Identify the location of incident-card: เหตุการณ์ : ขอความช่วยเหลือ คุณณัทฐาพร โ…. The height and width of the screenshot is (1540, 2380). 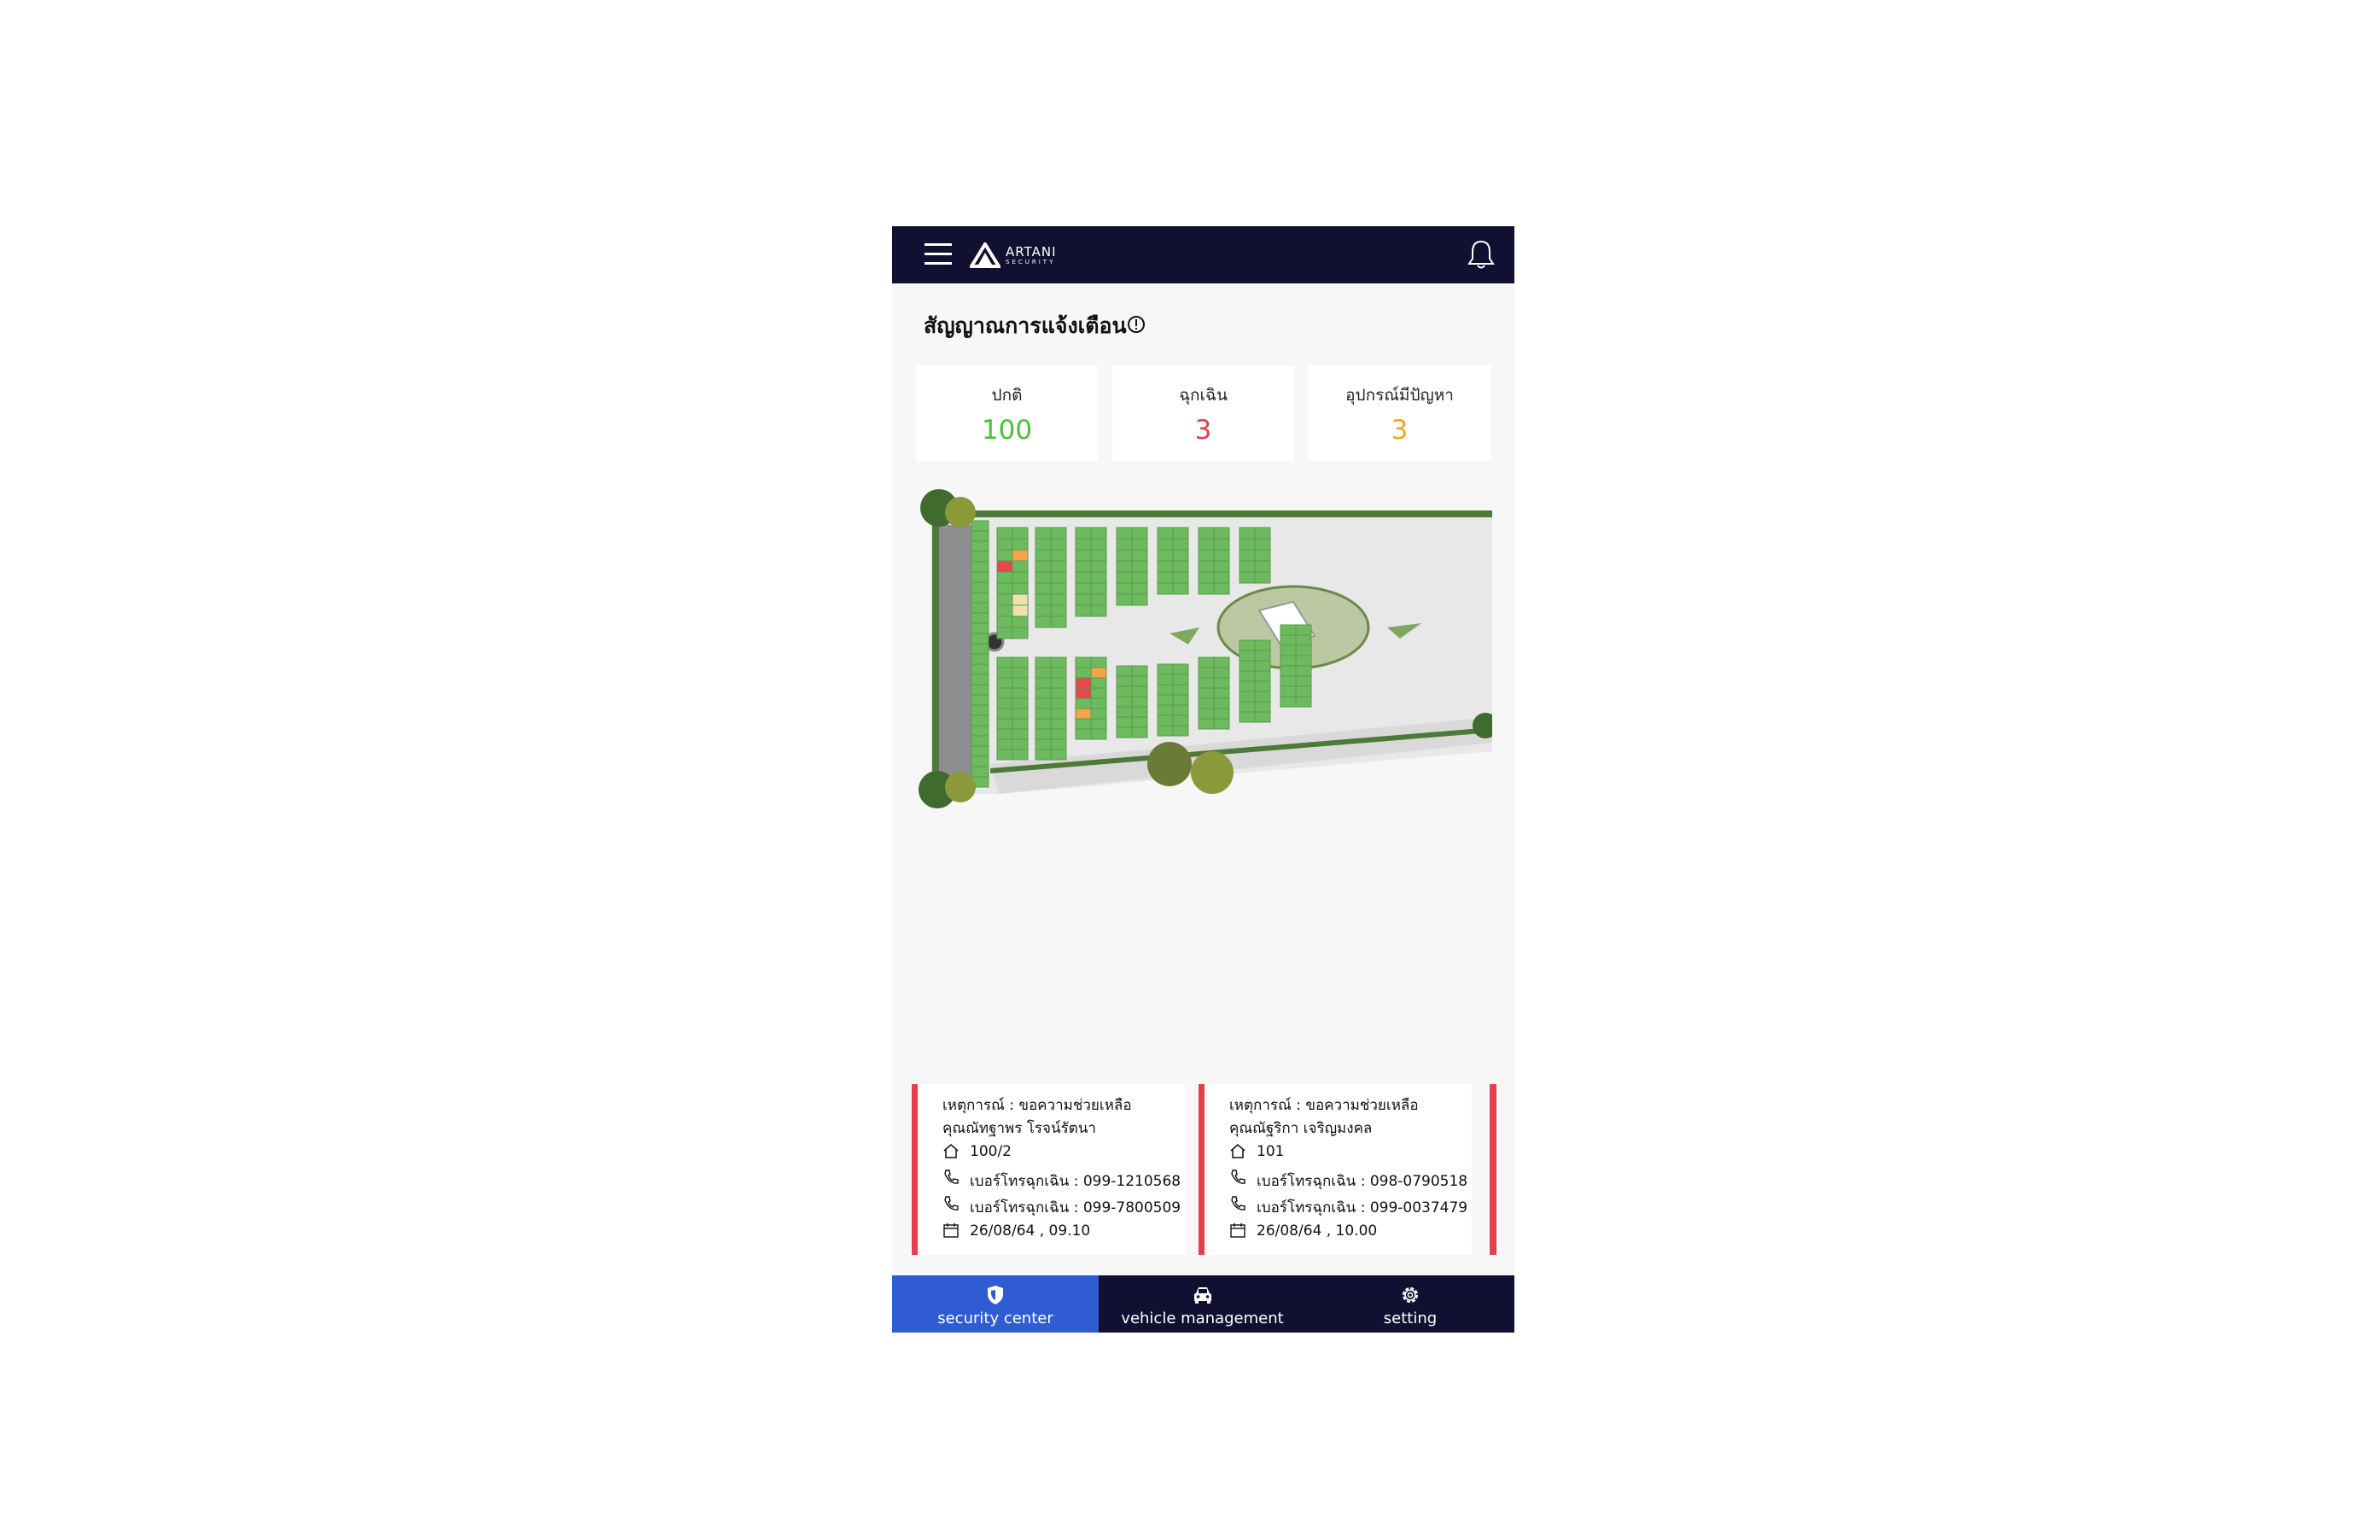
(1048, 1169).